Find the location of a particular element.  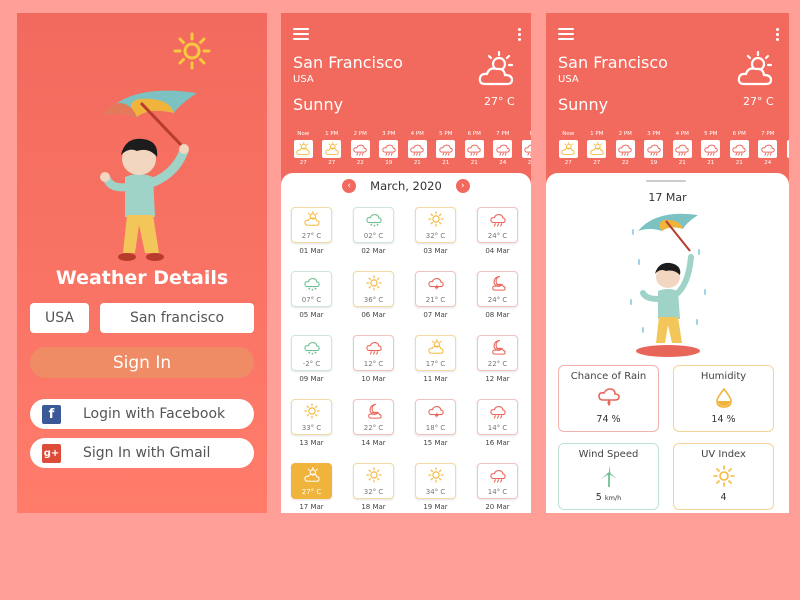

calendar-day: 14° C 16 Mar is located at coordinates (497, 423).